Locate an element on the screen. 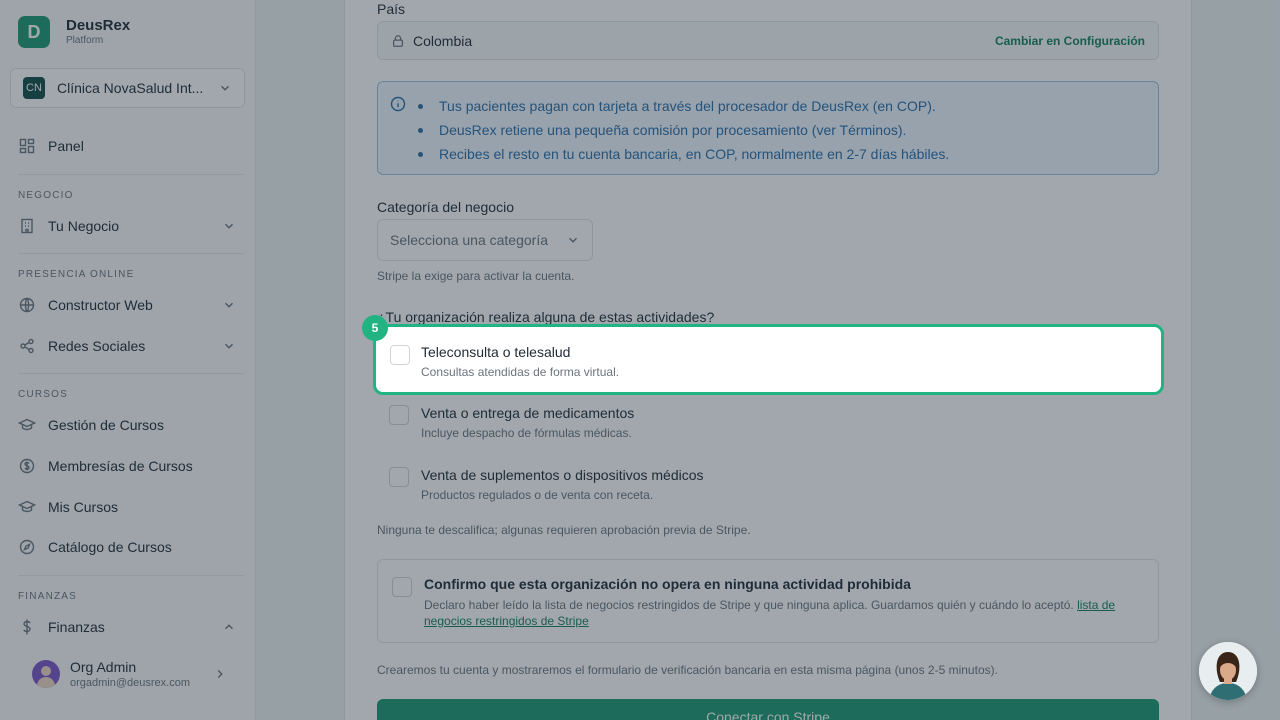  country-field: Colombia Cambiar en Configuración is located at coordinates (768, 40).